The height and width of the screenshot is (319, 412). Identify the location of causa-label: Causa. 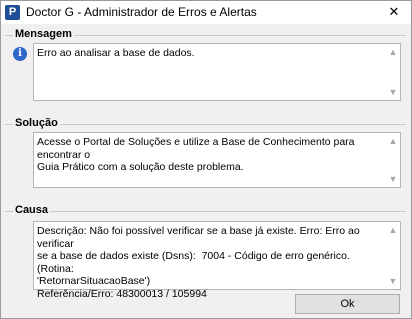
(32, 210).